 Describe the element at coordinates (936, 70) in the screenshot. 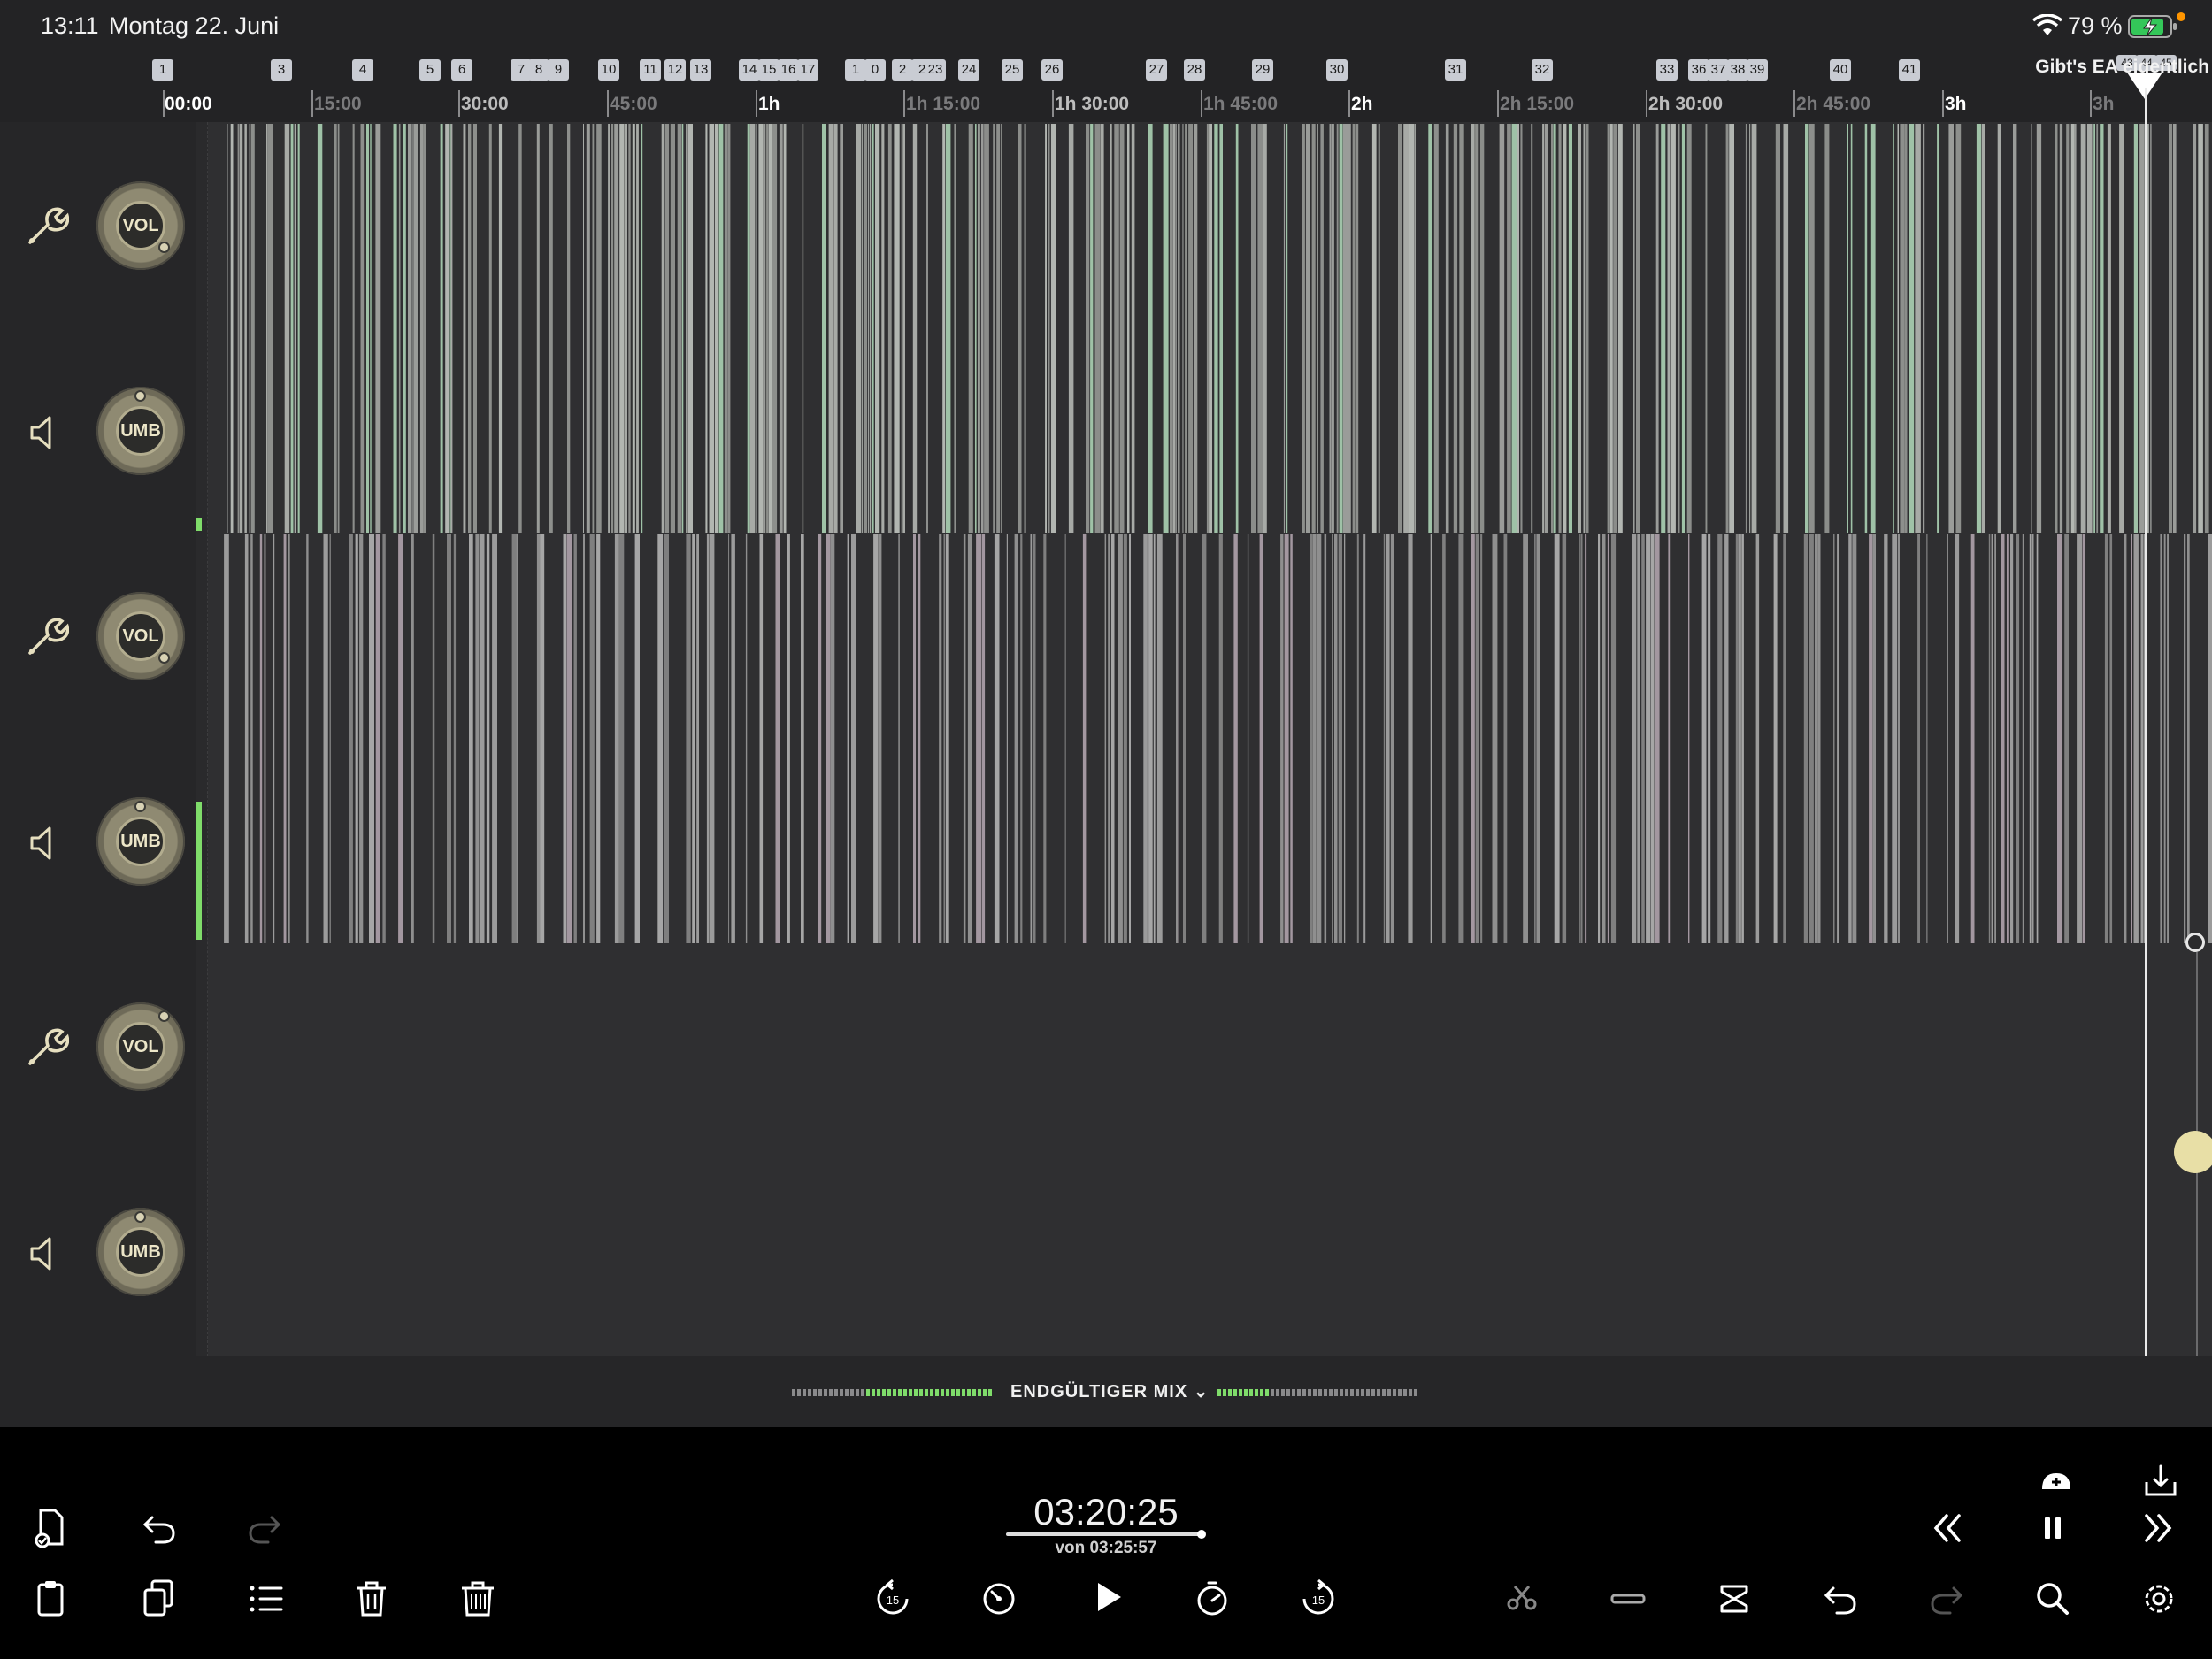

I see `chapter-marker: 23` at that location.